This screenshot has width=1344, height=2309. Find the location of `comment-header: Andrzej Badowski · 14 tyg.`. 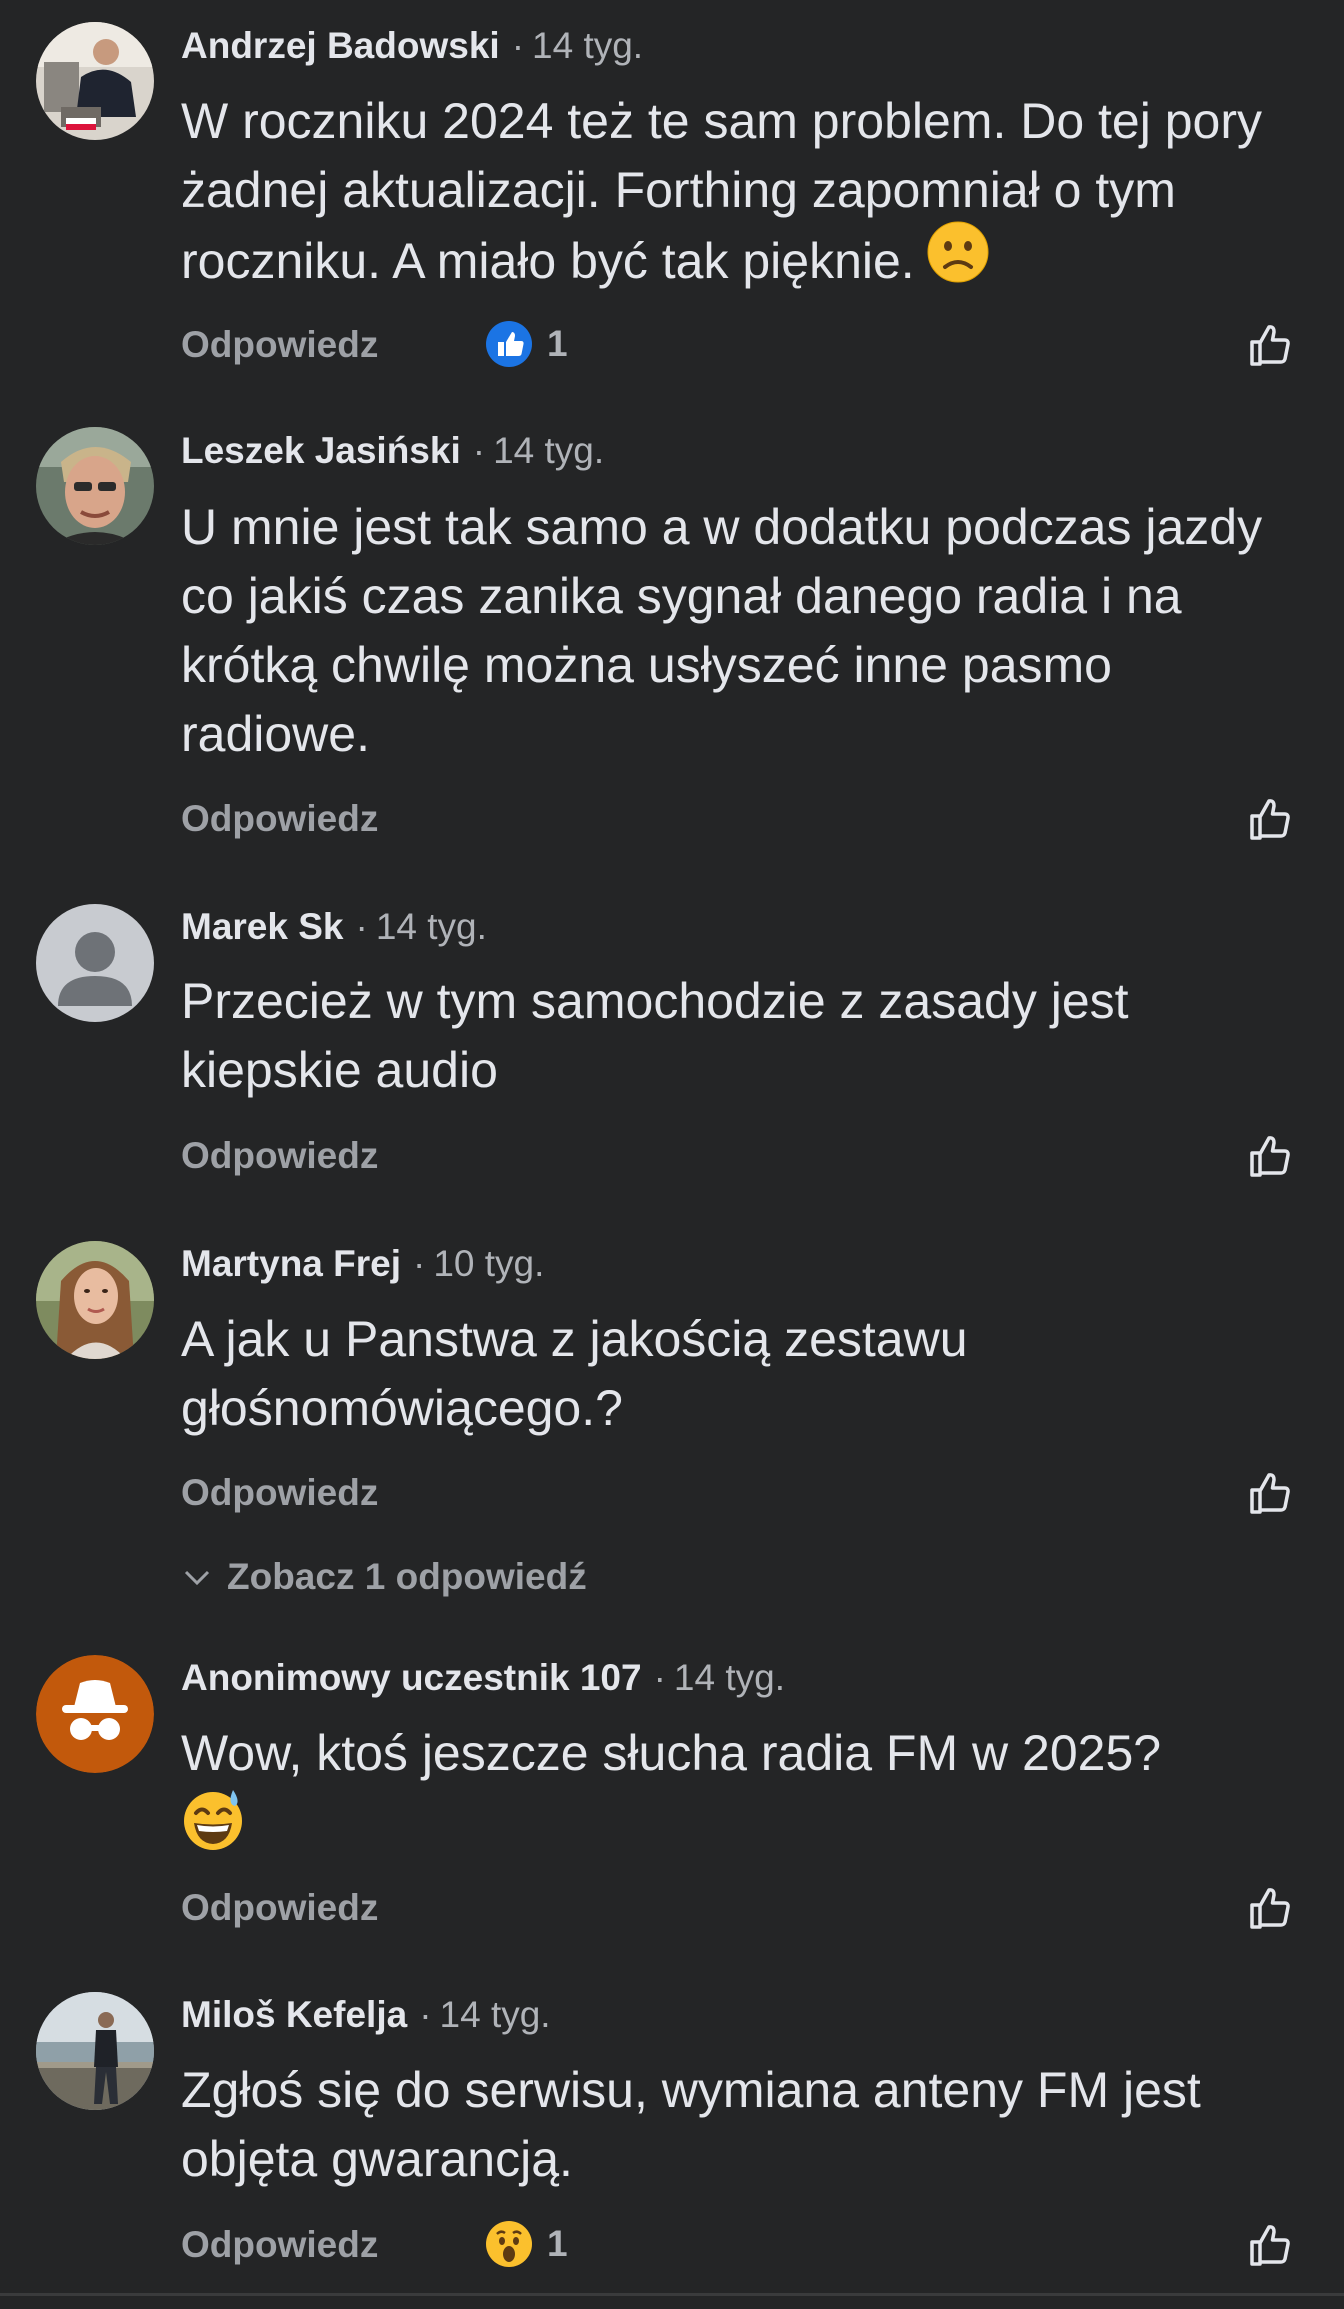

comment-header: Andrzej Badowski · 14 tyg. is located at coordinates (412, 46).